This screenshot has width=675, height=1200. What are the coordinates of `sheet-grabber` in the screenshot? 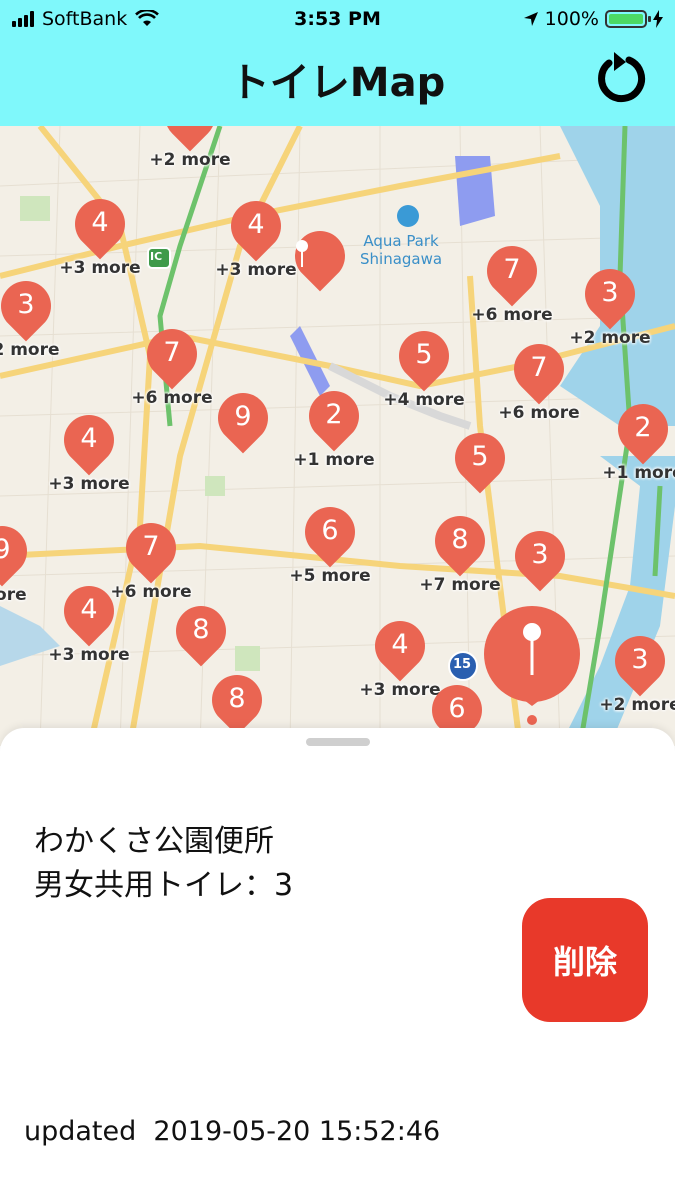 It's located at (338, 742).